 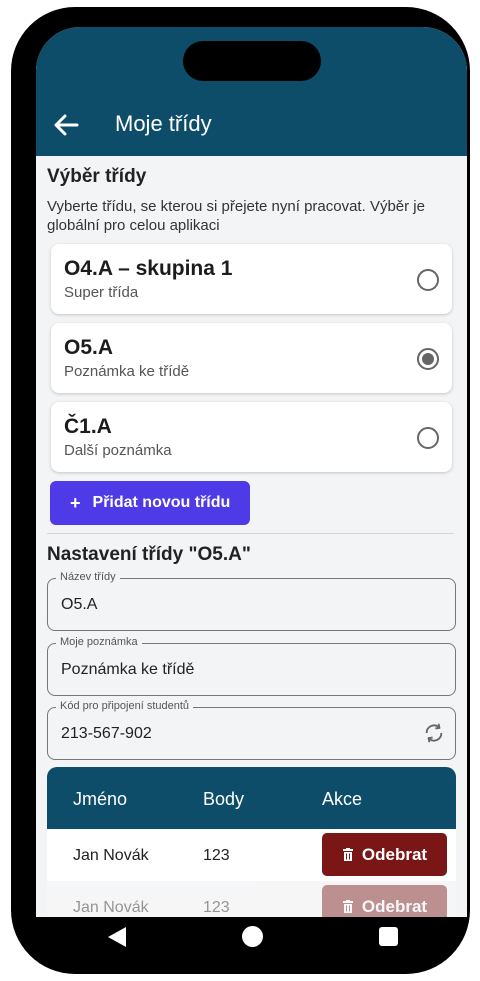 What do you see at coordinates (75, 502) in the screenshot?
I see `plus-icon: +` at bounding box center [75, 502].